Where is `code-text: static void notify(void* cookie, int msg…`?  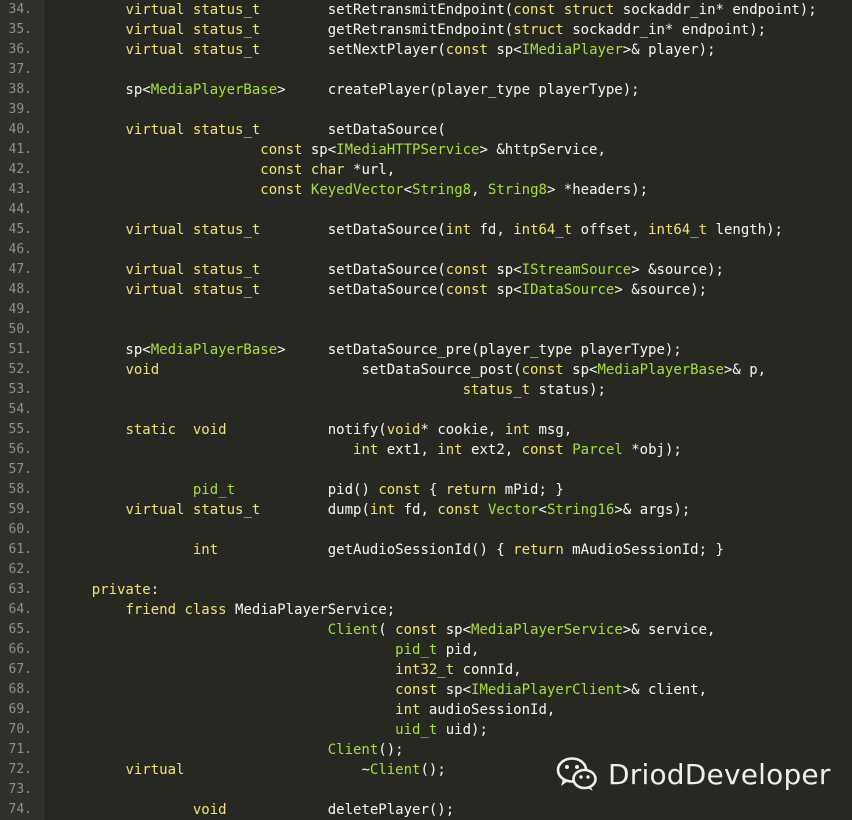 code-text: static void notify(void* cookie, int msg… is located at coordinates (315, 430).